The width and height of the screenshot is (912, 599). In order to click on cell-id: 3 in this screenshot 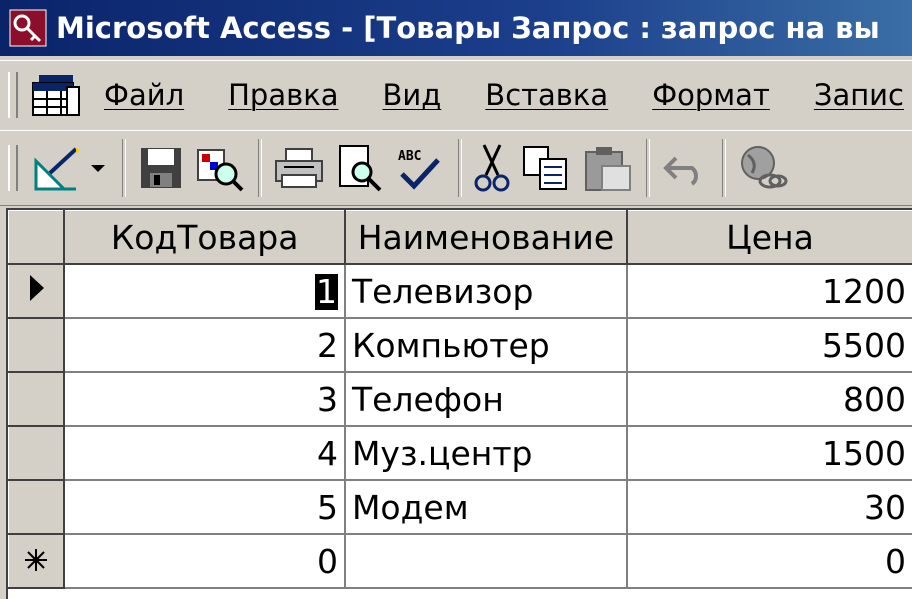, I will do `click(204, 399)`.